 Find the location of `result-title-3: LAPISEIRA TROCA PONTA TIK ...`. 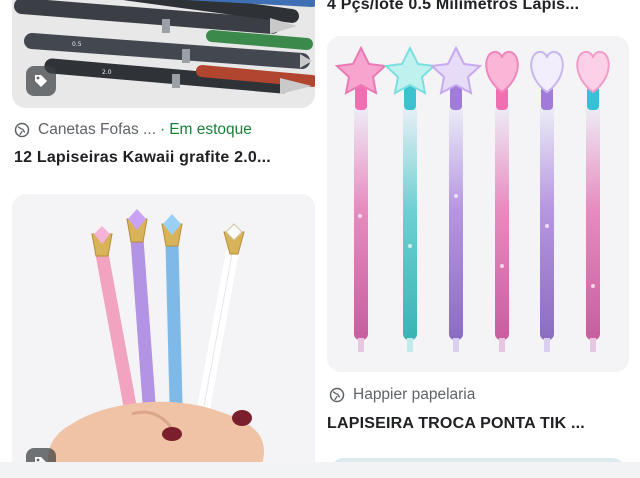

result-title-3: LAPISEIRA TROCA PONTA TIK ... is located at coordinates (456, 424).